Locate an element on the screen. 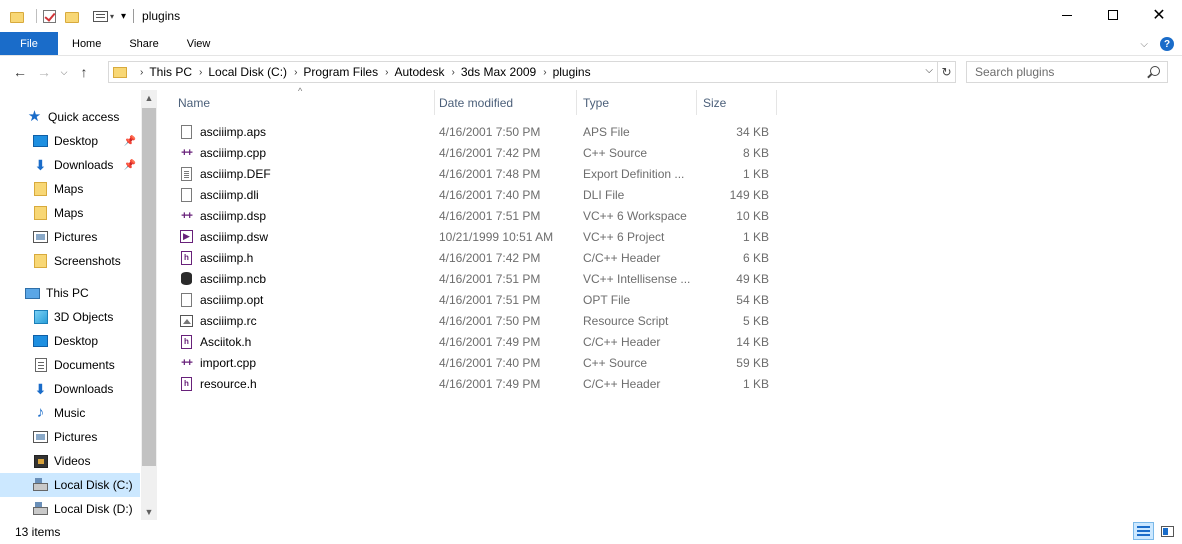  sidebar-item-screenshots: Screenshots is located at coordinates (70, 261).